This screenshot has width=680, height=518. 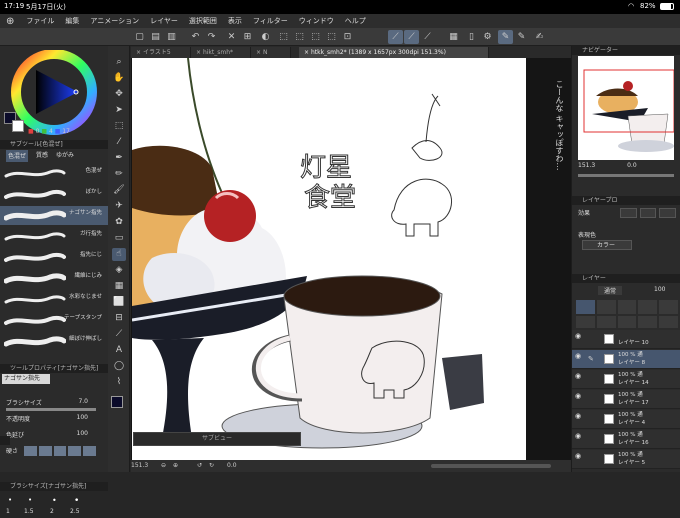 I want to click on grid-snap-icon: ⟋, so click(x=427, y=37).